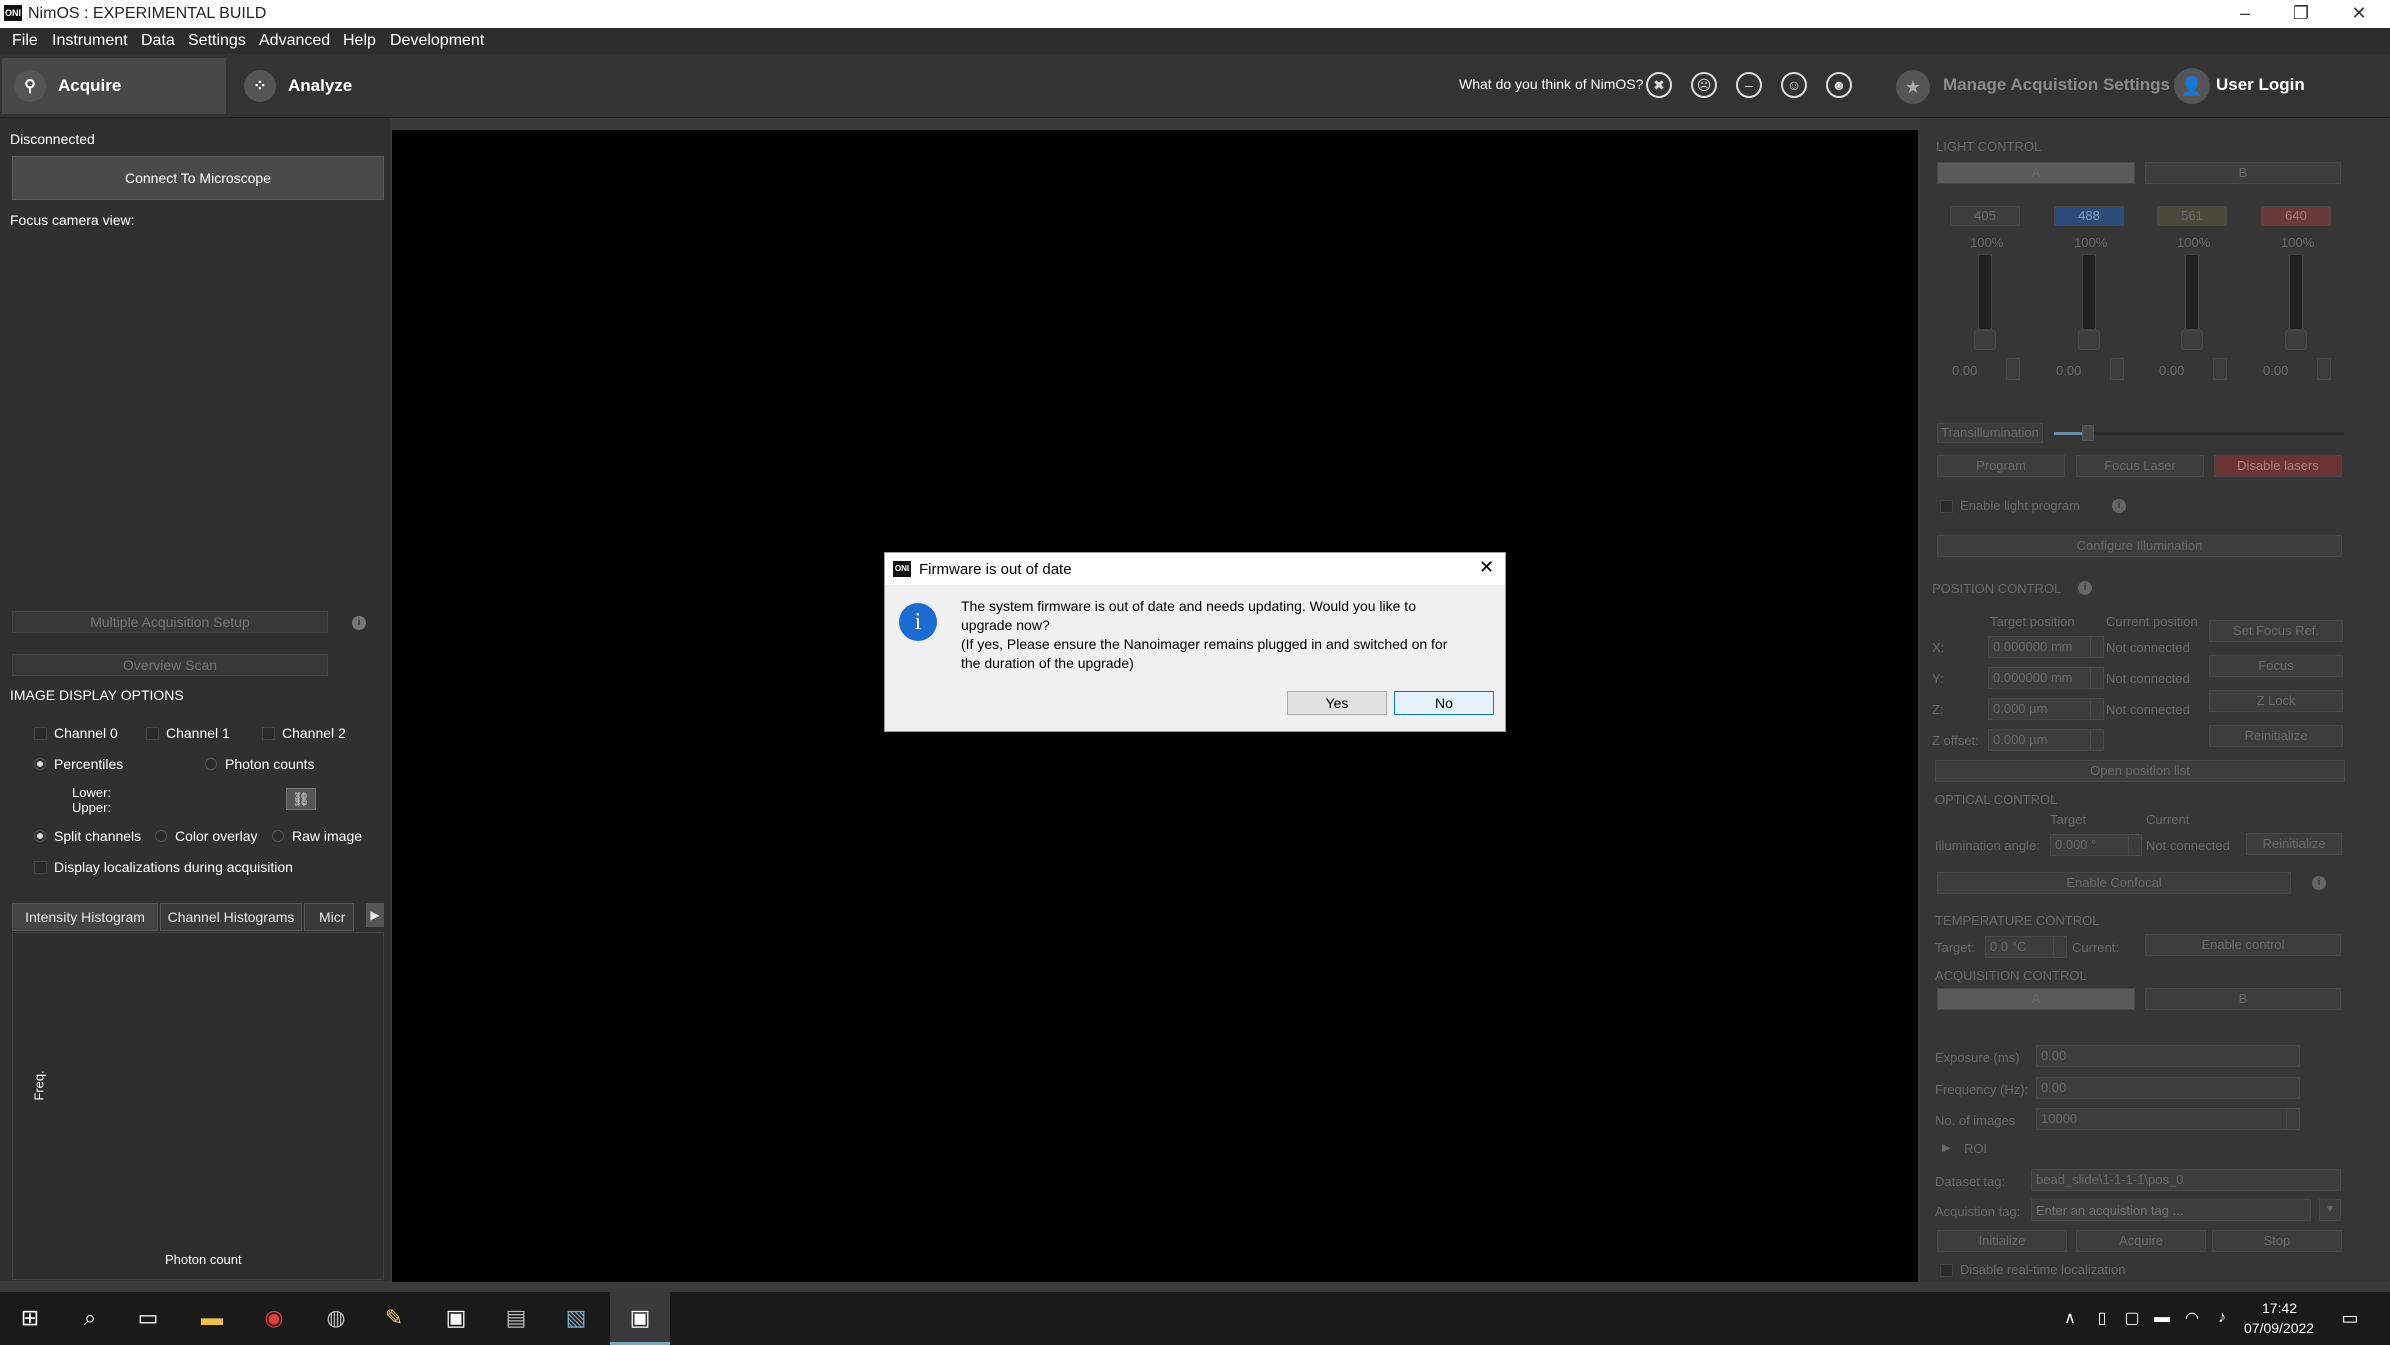  I want to click on tab-micr: Micr, so click(329, 917).